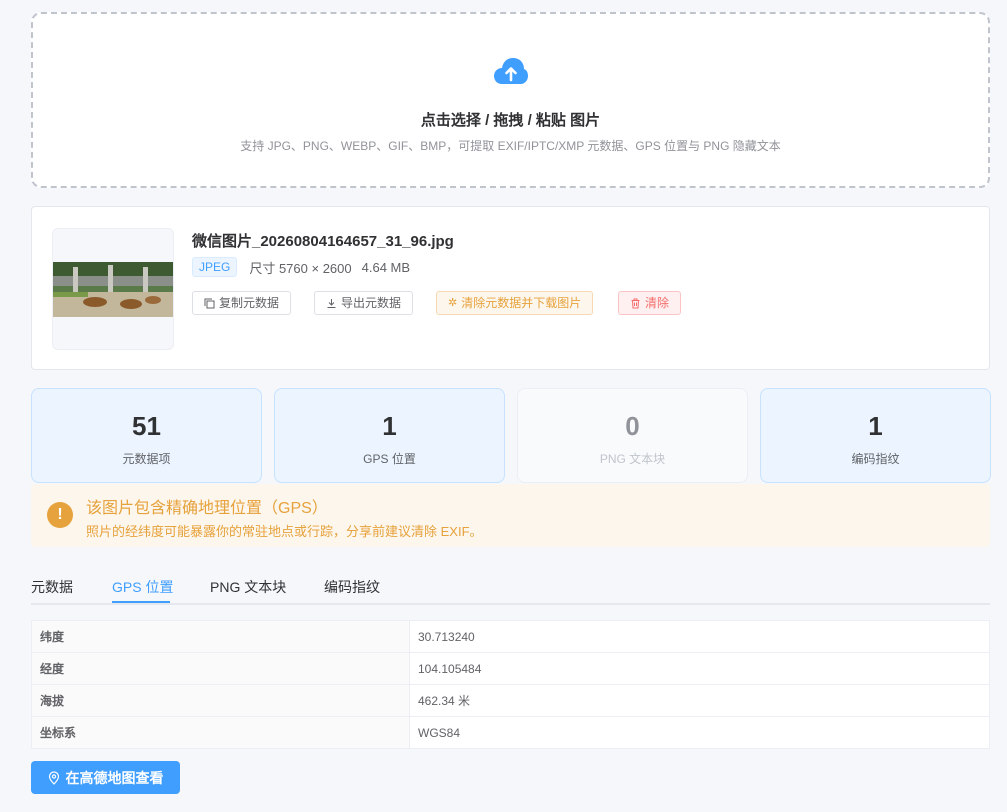  I want to click on copy-metadata-button: 复制元数据, so click(242, 303).